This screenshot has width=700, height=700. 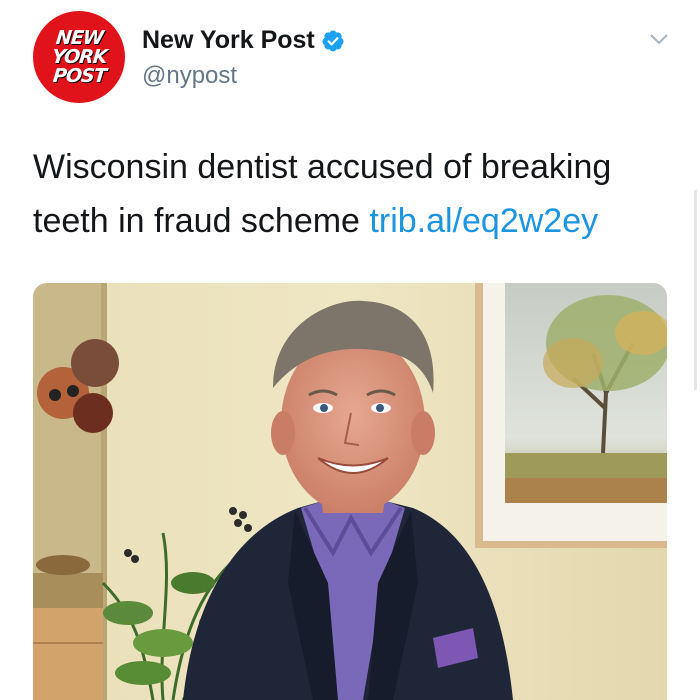 What do you see at coordinates (189, 76) in the screenshot?
I see `account-handle: @nypost` at bounding box center [189, 76].